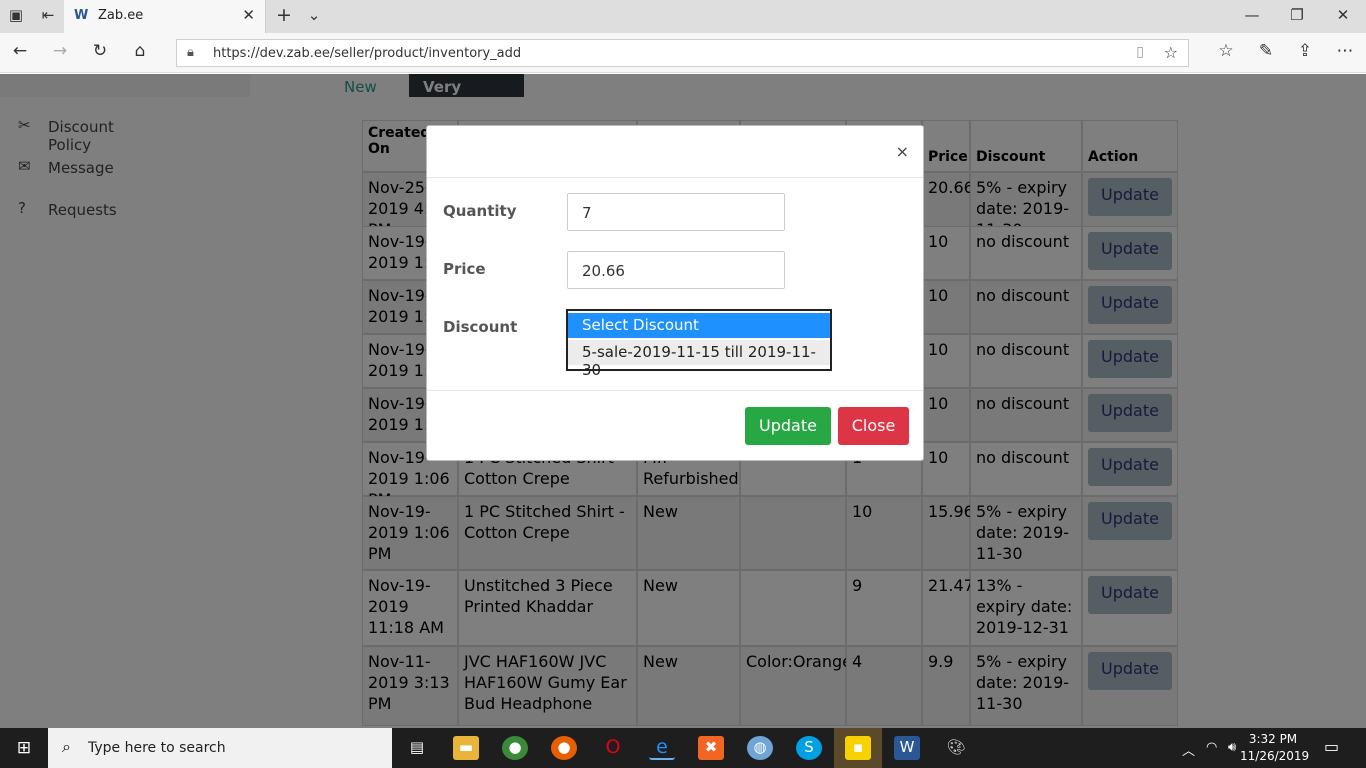 Image resolution: width=1366 pixels, height=768 pixels. I want to click on taskbar-clock: 3:32 PM 11/26/2019, so click(1275, 748).